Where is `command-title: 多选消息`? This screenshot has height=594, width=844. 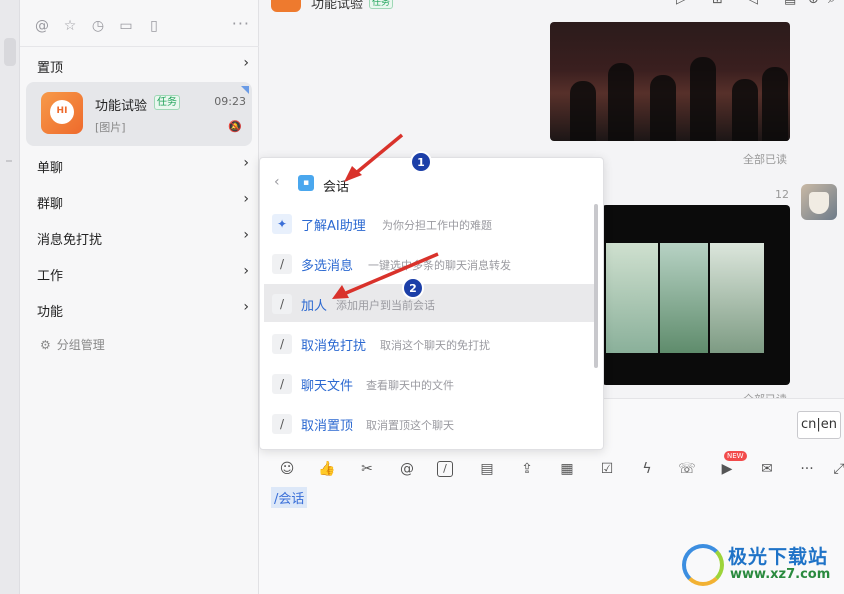 command-title: 多选消息 is located at coordinates (327, 266).